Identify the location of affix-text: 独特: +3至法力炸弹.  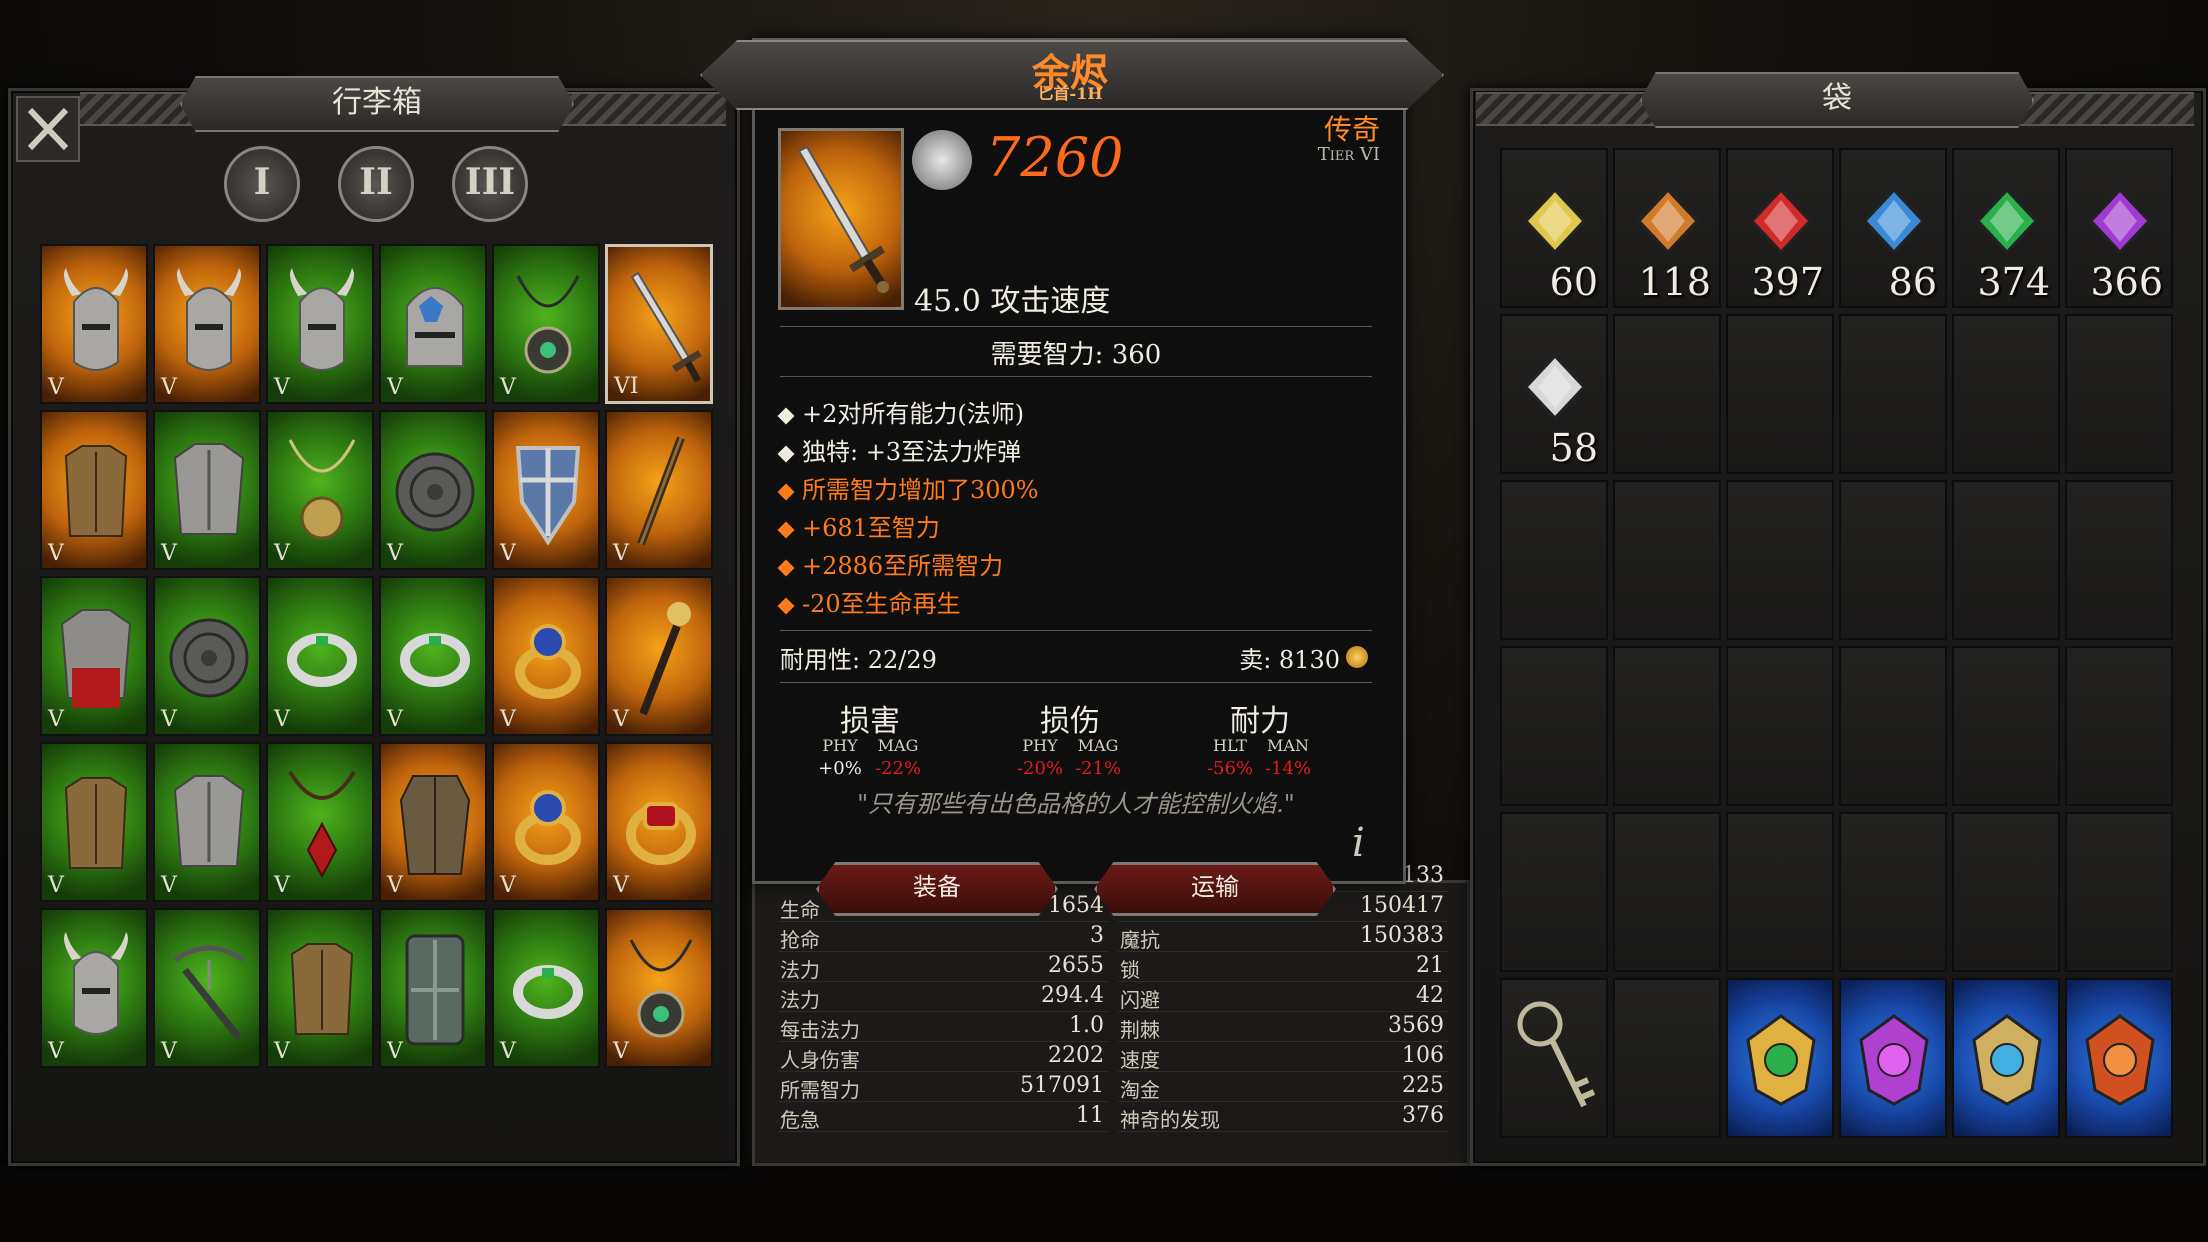
(912, 452).